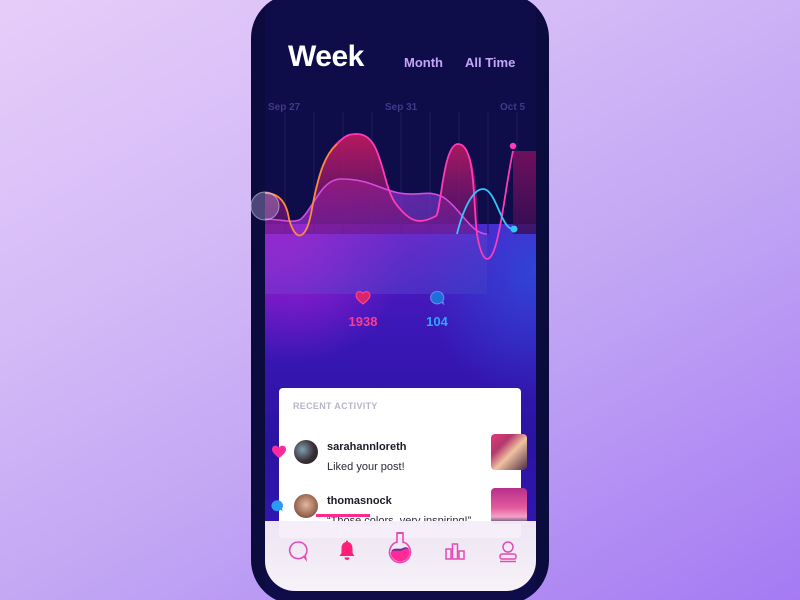 The height and width of the screenshot is (600, 800). I want to click on tab-all-time: All Time, so click(490, 62).